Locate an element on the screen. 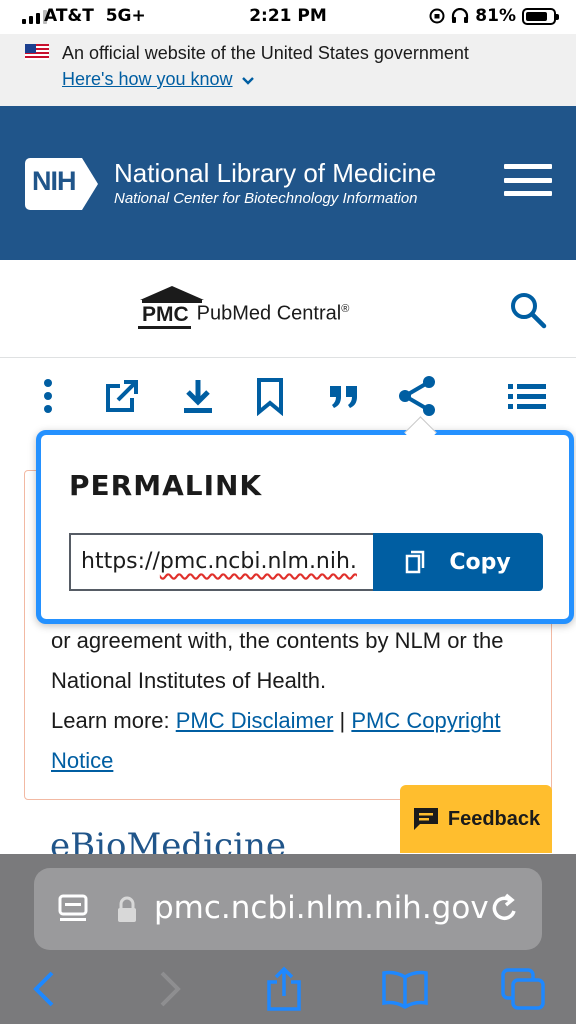  pmc-logo: PMC PubMed Central® is located at coordinates (243, 306).